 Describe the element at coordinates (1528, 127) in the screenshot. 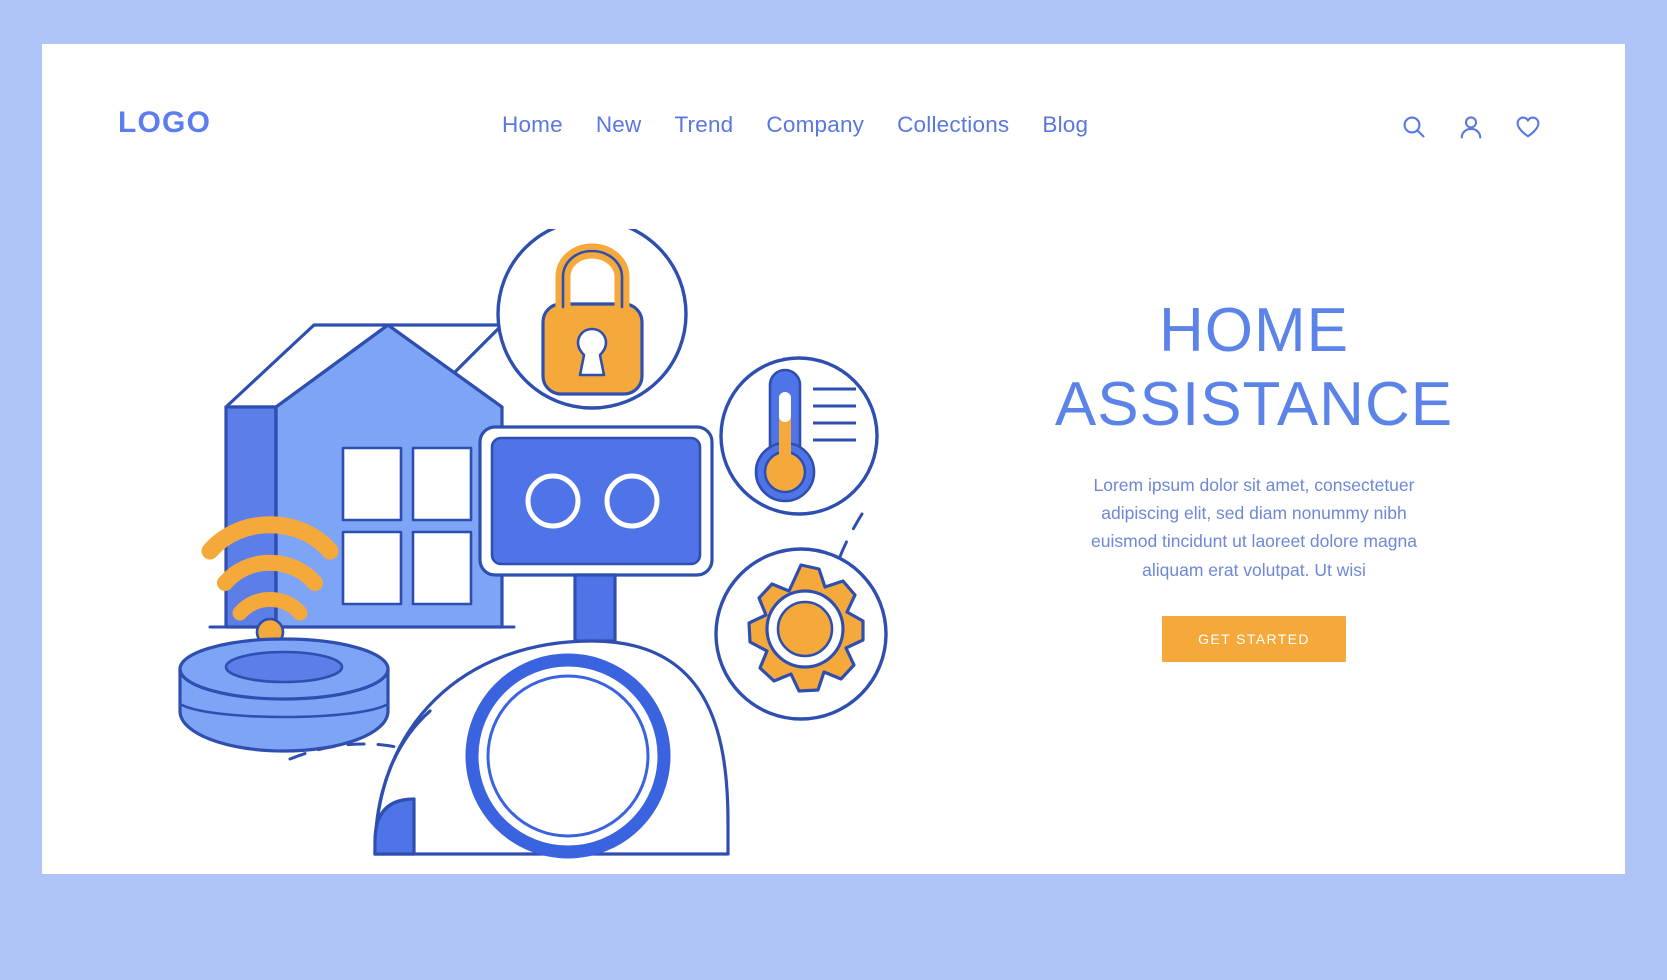

I see `heart-icon` at that location.